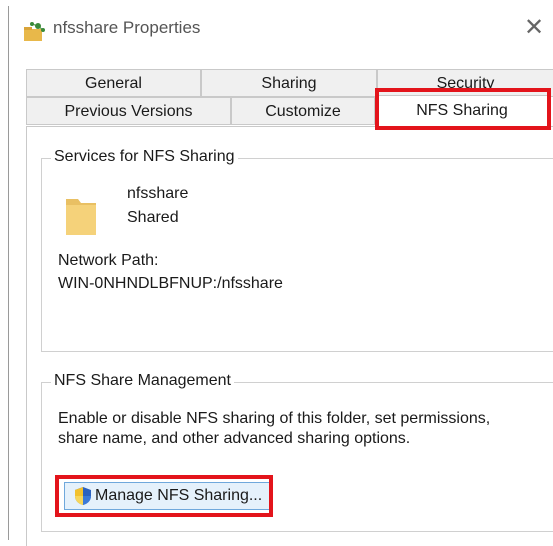 This screenshot has width=553, height=546. What do you see at coordinates (127, 27) in the screenshot?
I see `window-title: nfsshare Properties` at bounding box center [127, 27].